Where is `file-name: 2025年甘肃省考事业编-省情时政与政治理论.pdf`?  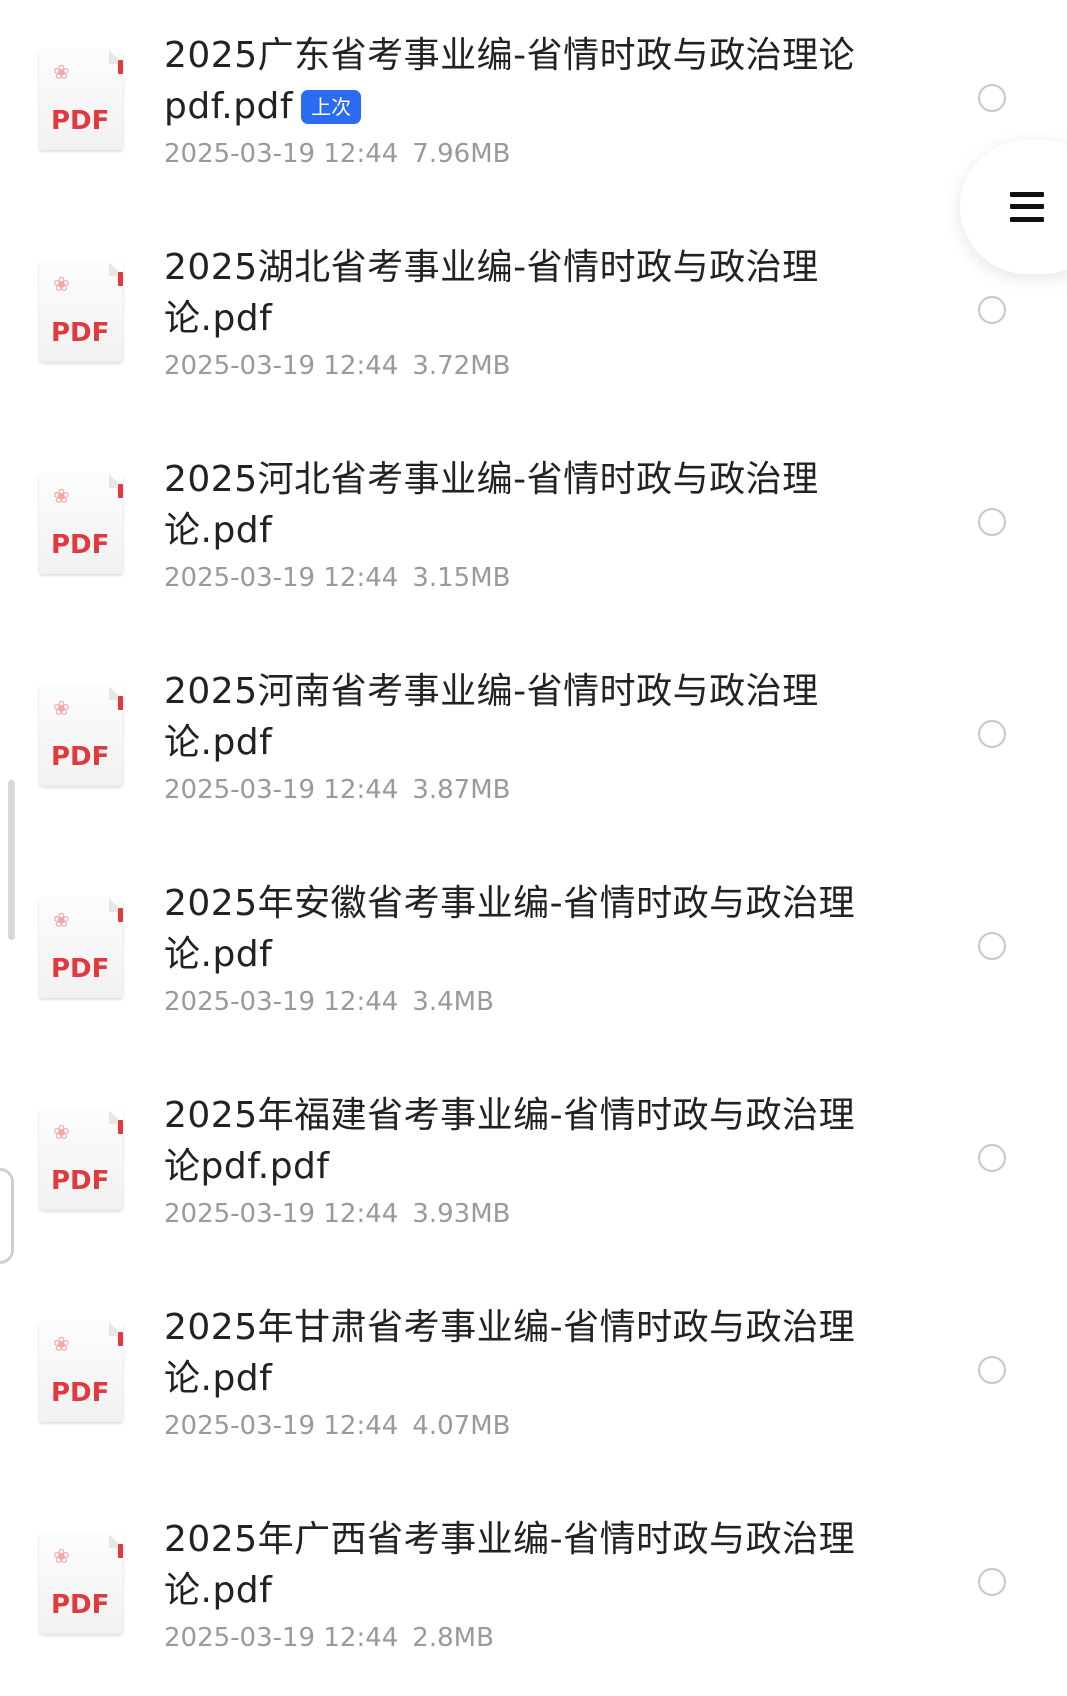
file-name: 2025年甘肃省考事业编-省情时政与政治理论.pdf is located at coordinates (514, 1353).